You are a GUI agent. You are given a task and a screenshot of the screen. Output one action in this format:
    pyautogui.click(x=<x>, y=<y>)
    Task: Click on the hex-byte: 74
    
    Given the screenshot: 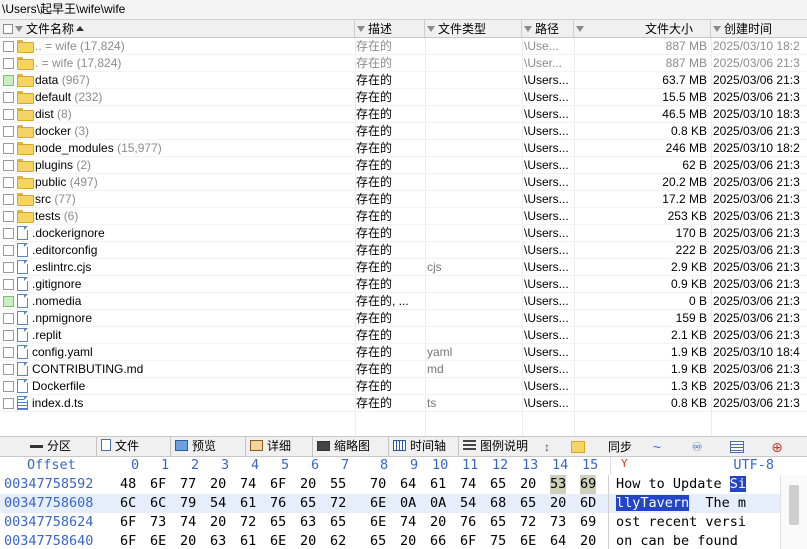 What is the action you would take?
    pyautogui.click(x=468, y=484)
    